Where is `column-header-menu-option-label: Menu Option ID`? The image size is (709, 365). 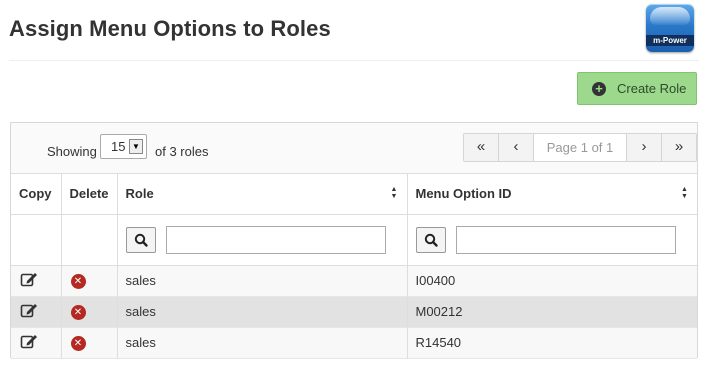
column-header-menu-option-label: Menu Option ID is located at coordinates (463, 194).